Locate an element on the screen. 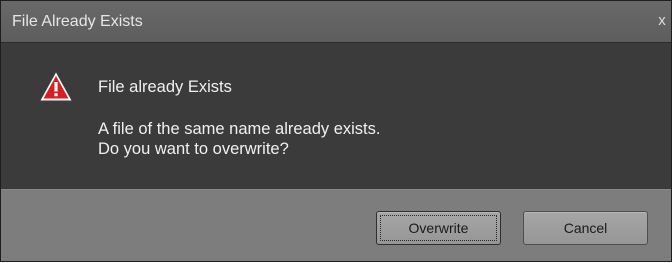 This screenshot has height=263, width=672. cancel-button: Cancel is located at coordinates (585, 228).